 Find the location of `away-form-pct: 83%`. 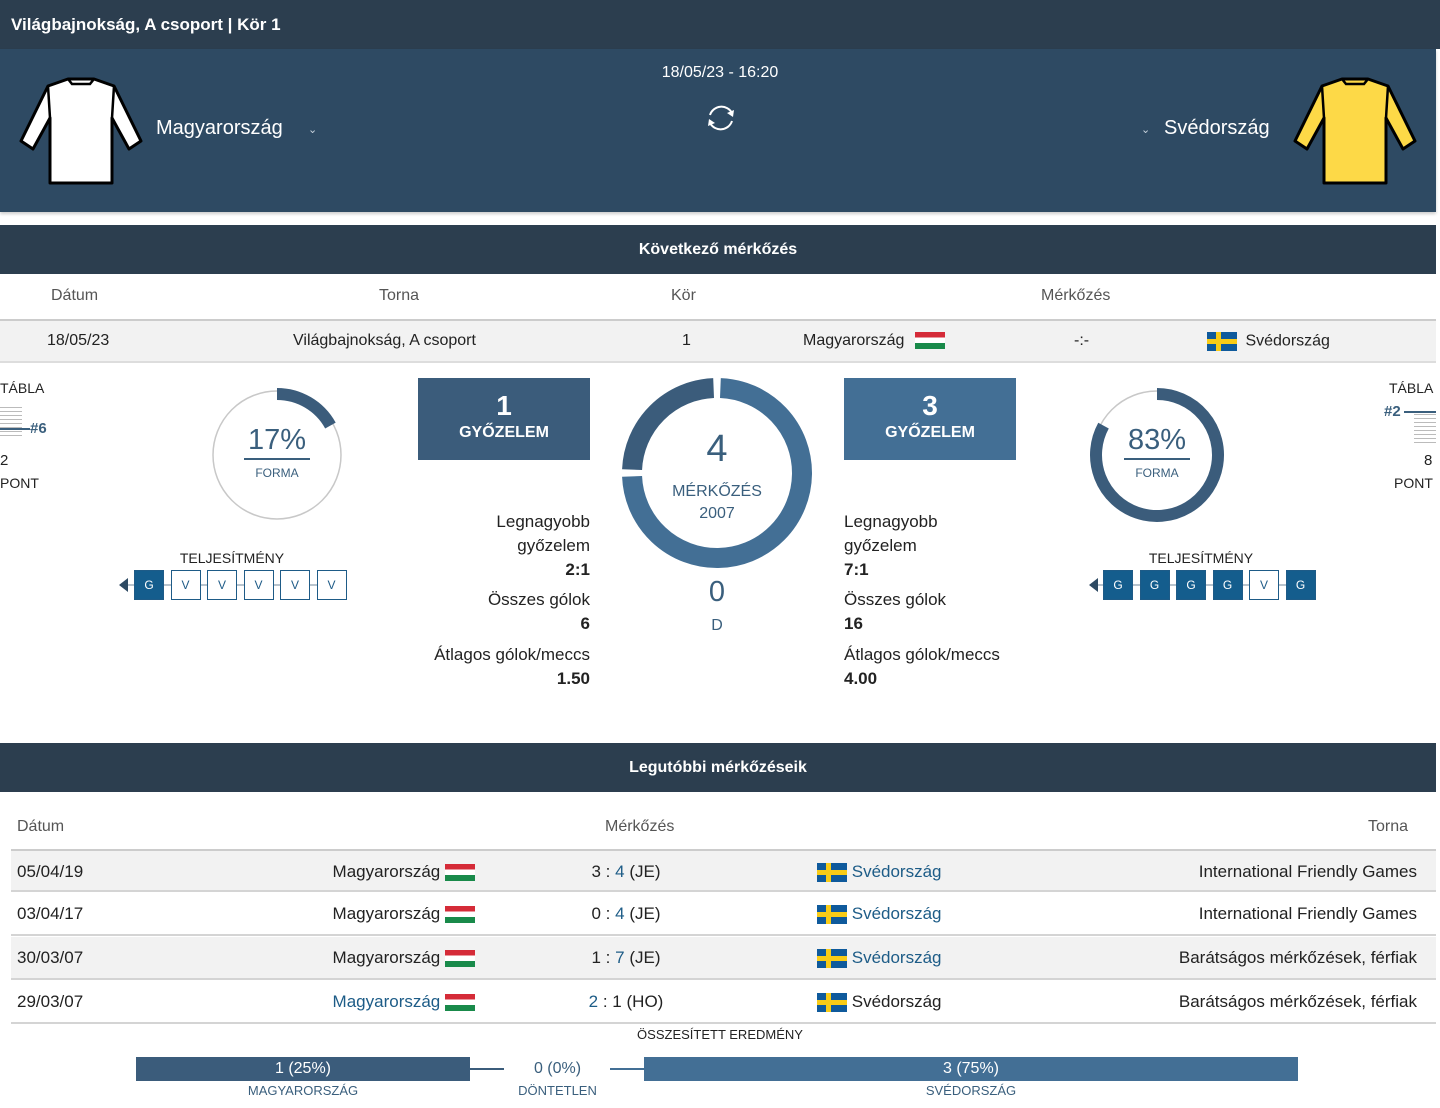

away-form-pct: 83% is located at coordinates (1157, 440).